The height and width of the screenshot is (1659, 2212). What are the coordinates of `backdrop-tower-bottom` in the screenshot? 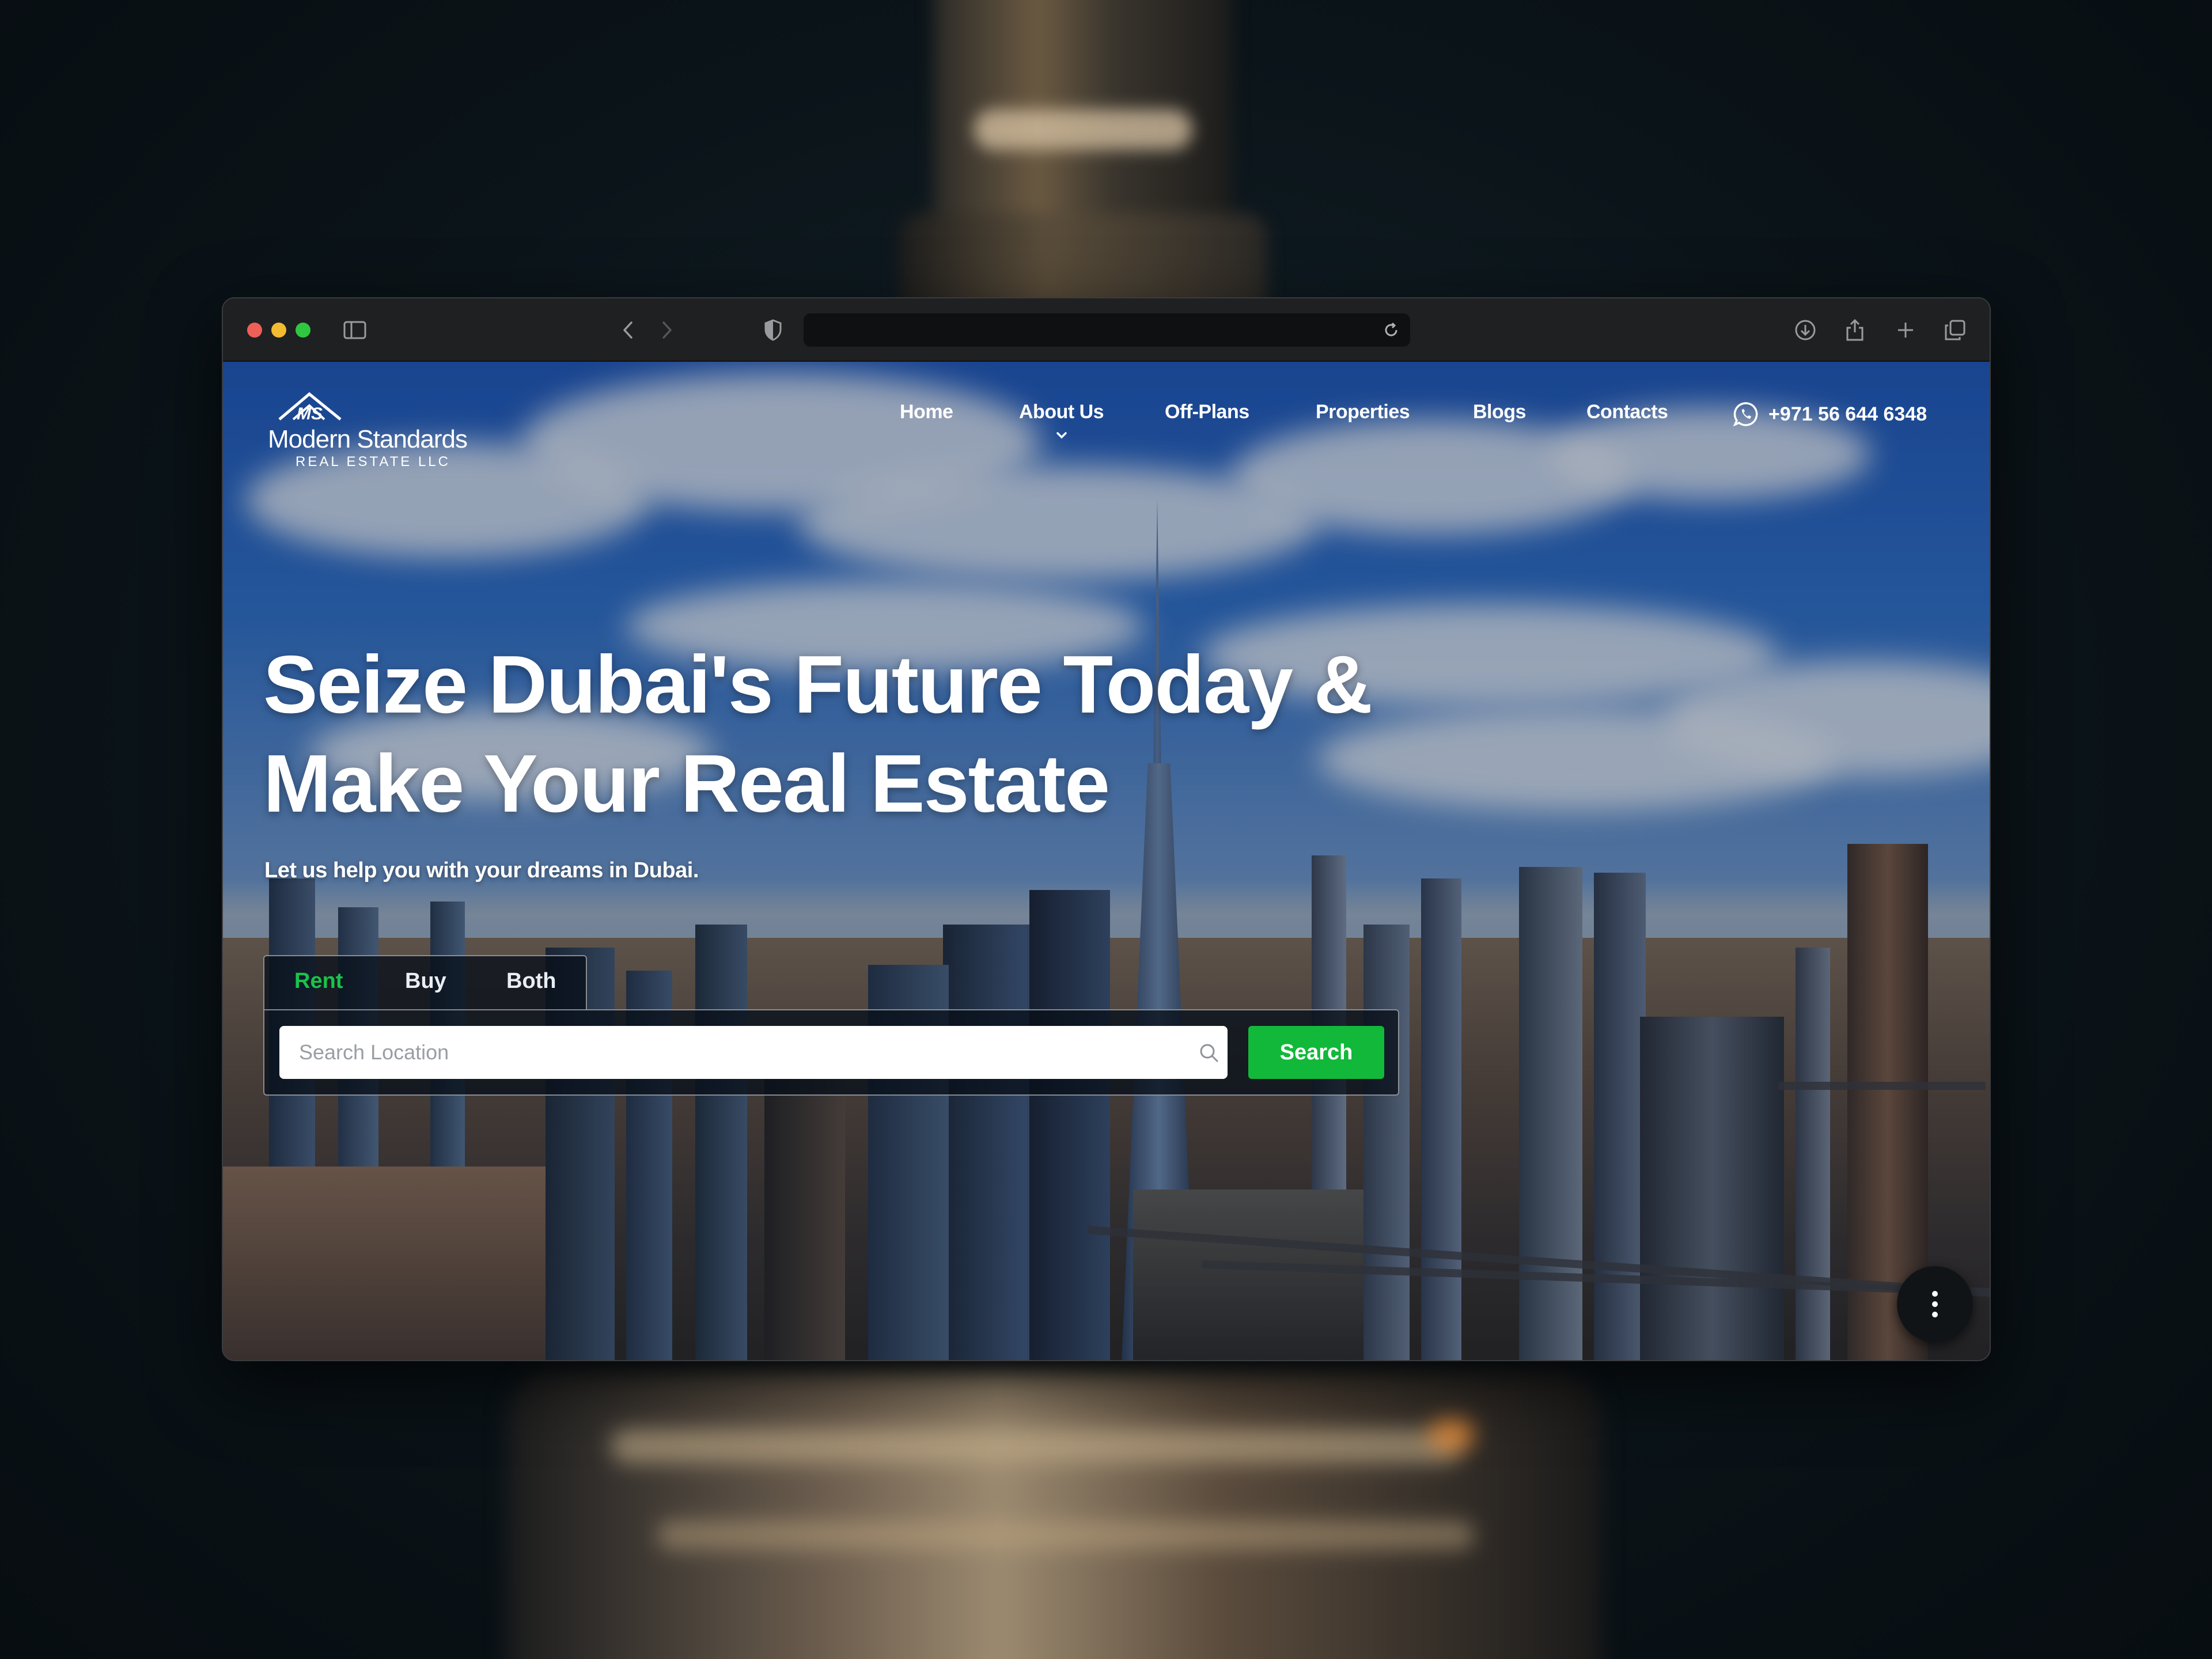 It's located at (1077, 1503).